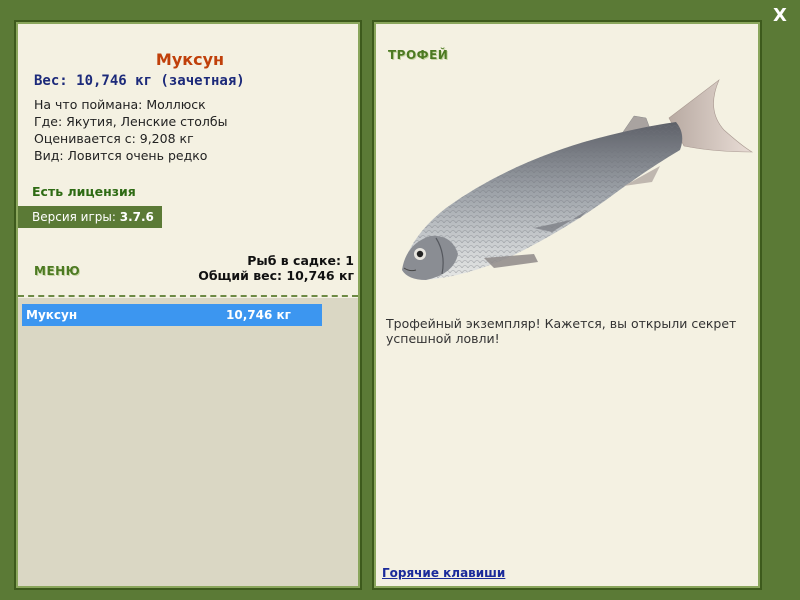  I want to click on hotkeys-link: Горячие клавиши, so click(443, 573).